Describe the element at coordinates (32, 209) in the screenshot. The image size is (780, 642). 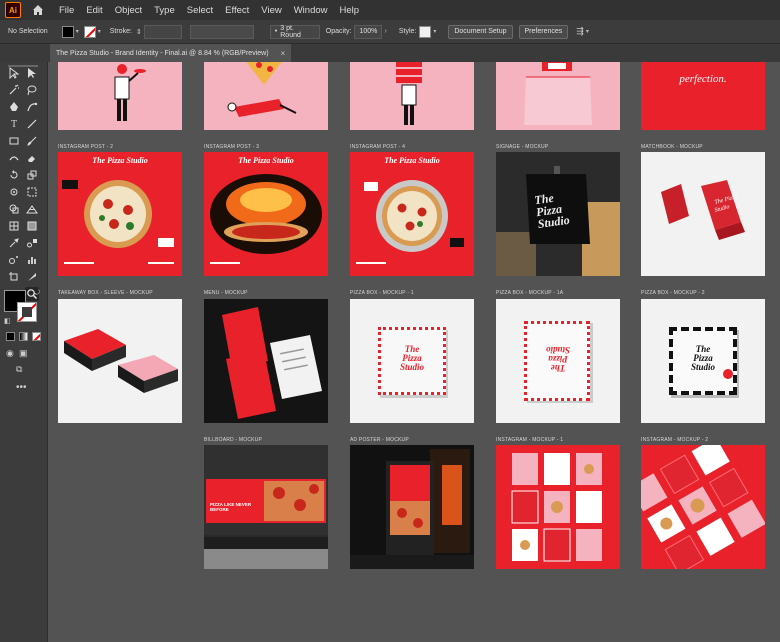
I see `perspective-grid-tool-icon` at that location.